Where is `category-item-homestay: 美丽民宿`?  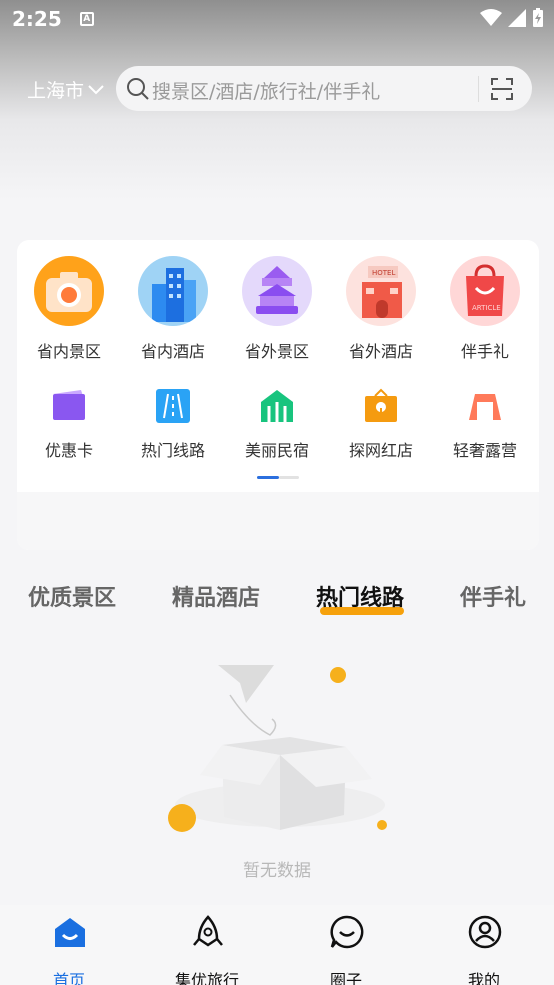
category-item-homestay: 美丽民宿 is located at coordinates (277, 355).